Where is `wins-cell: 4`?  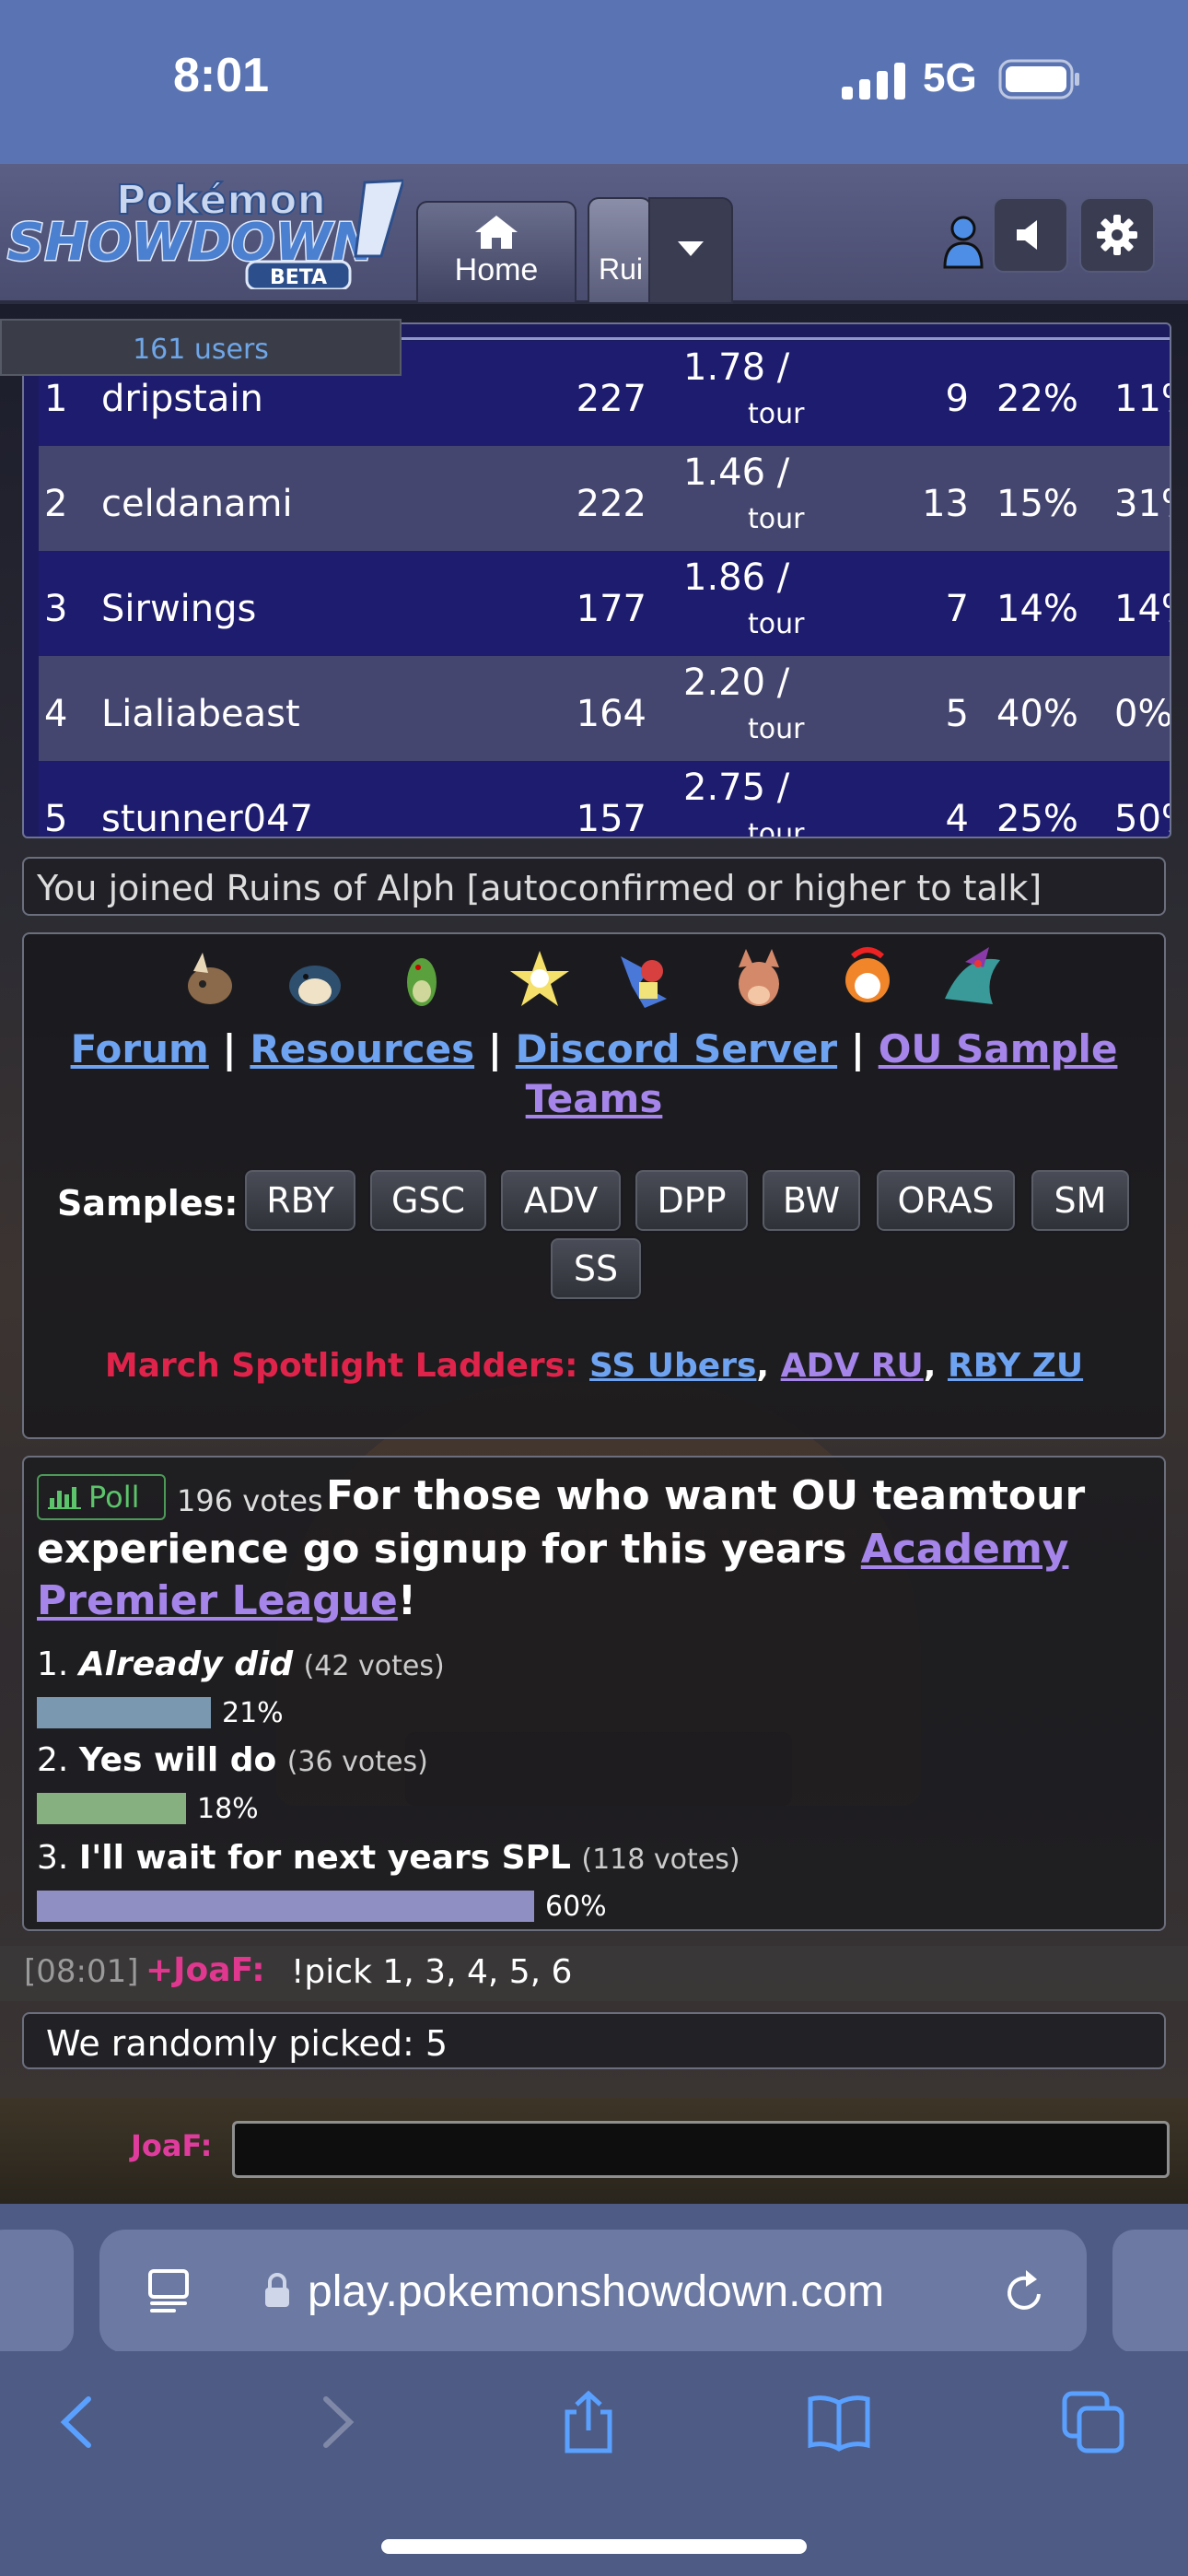
wins-cell: 4 is located at coordinates (957, 818).